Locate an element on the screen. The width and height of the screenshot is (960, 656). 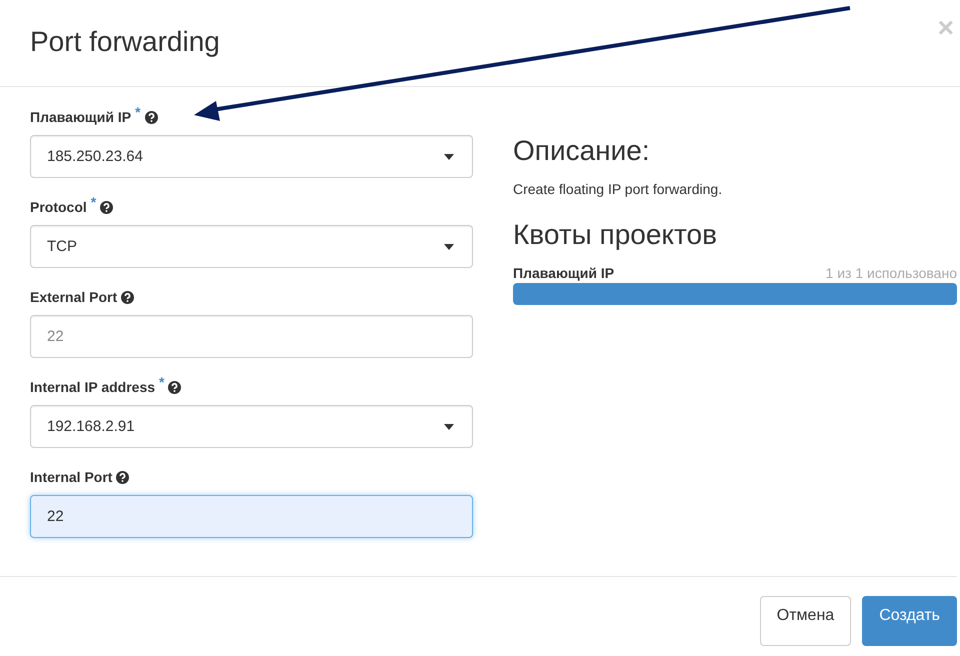
quota-reading: 1 из 1 использовано is located at coordinates (891, 273).